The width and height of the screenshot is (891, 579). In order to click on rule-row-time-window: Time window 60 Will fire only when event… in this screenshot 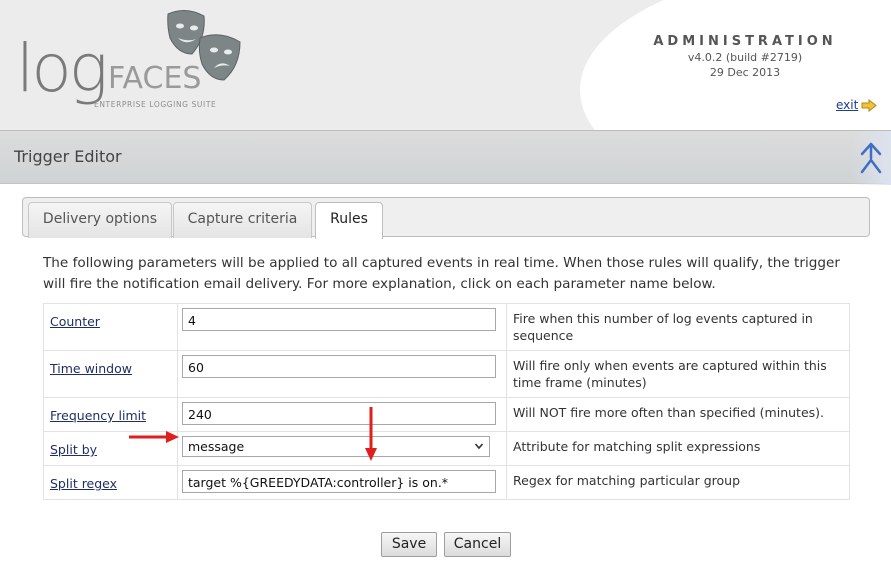, I will do `click(446, 374)`.